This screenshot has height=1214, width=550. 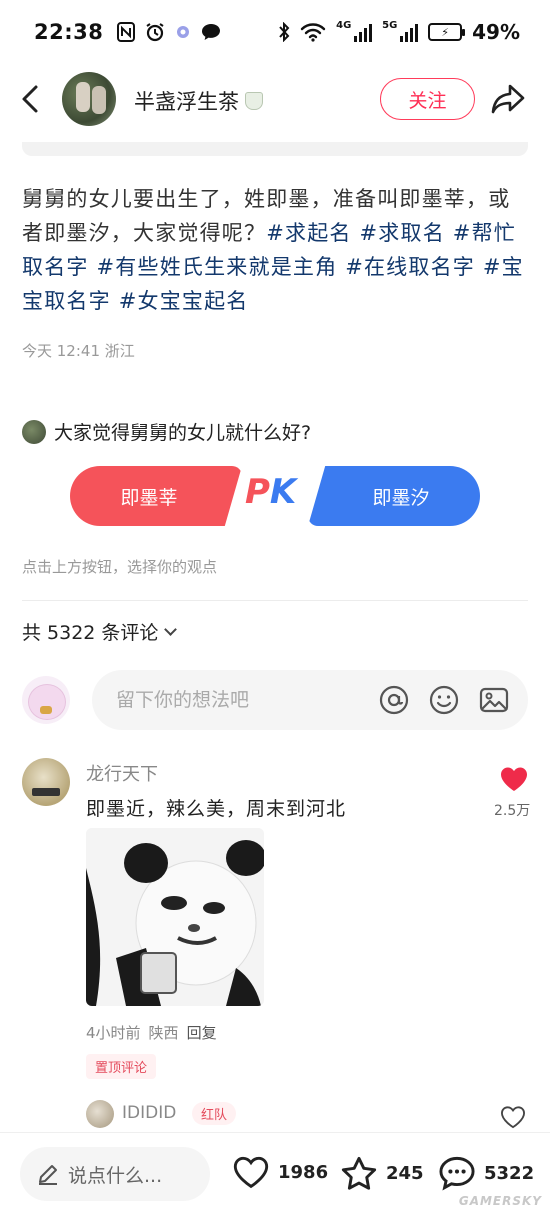 What do you see at coordinates (359, 1173) in the screenshot?
I see `star-outline-icon` at bounding box center [359, 1173].